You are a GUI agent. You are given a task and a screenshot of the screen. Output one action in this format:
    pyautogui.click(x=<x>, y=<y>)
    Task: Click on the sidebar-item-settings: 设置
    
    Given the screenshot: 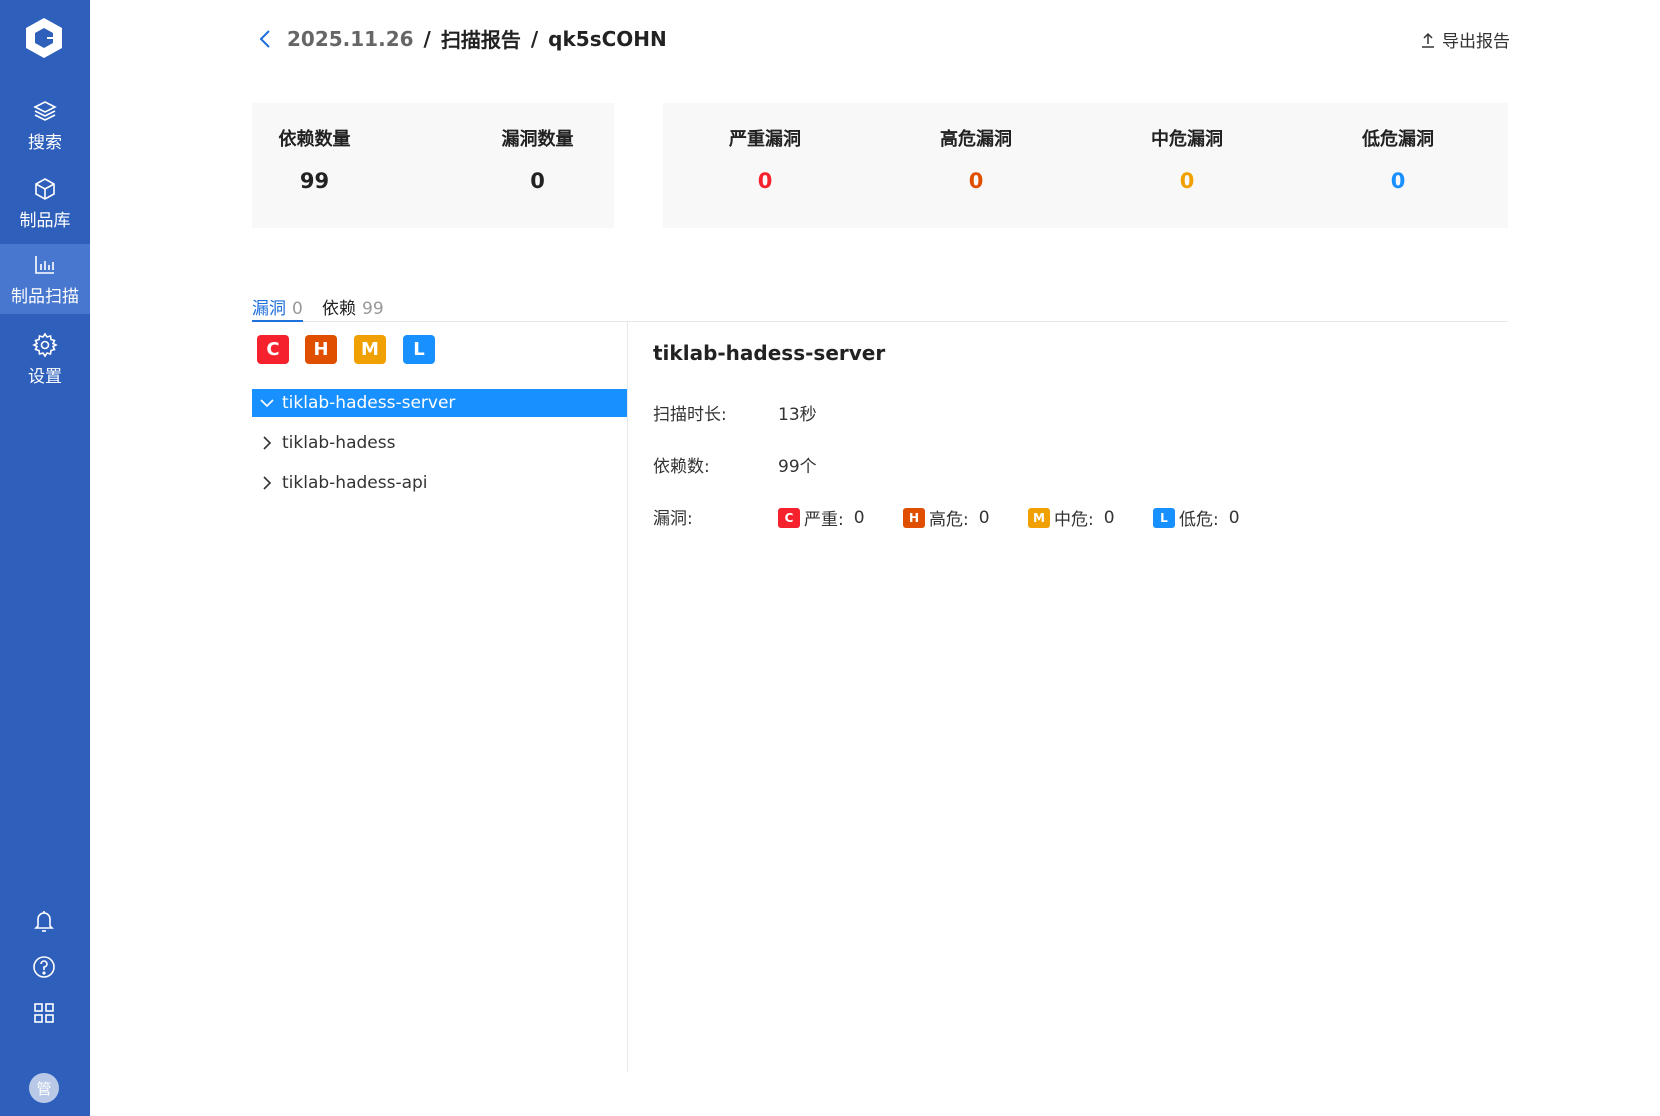 What is the action you would take?
    pyautogui.click(x=45, y=359)
    